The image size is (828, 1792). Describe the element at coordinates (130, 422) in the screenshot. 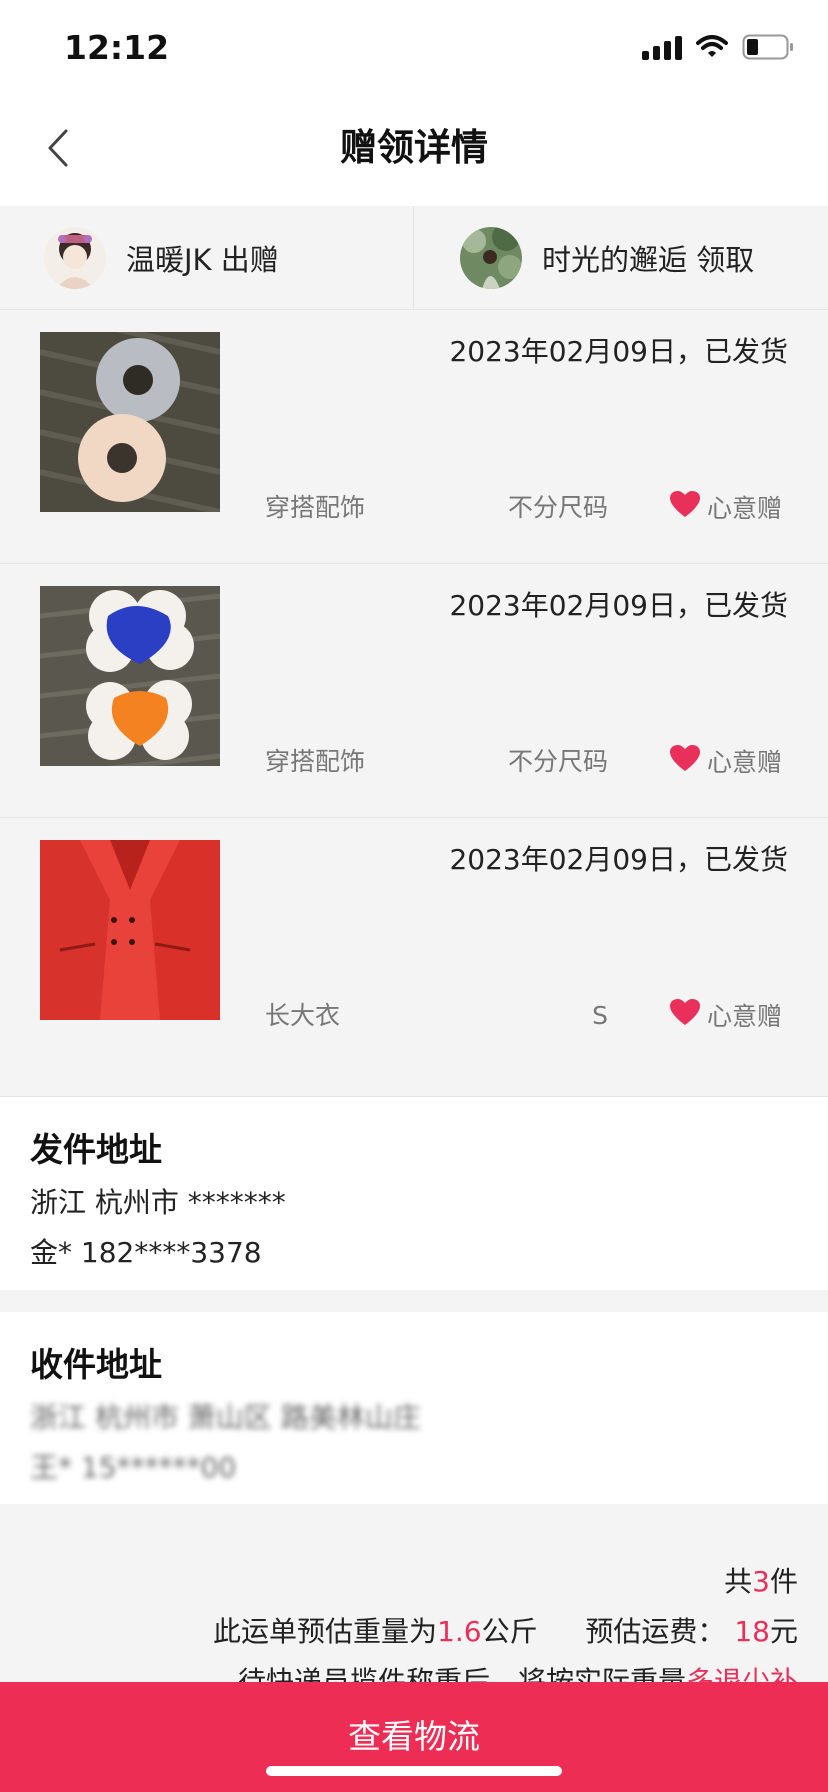

I see `item-image-scrunchies` at that location.